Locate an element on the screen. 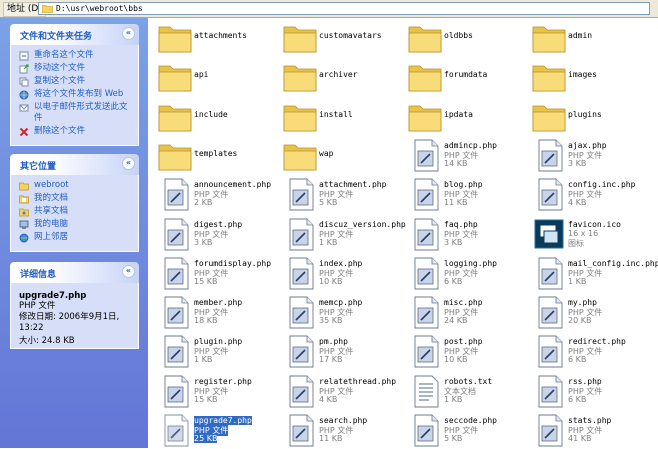  place-link-0: webroot is located at coordinates (75, 185).